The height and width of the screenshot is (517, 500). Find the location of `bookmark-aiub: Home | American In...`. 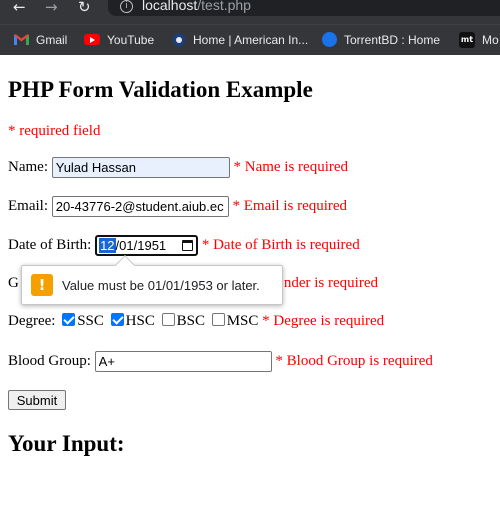

bookmark-aiub: Home | American In... is located at coordinates (240, 40).